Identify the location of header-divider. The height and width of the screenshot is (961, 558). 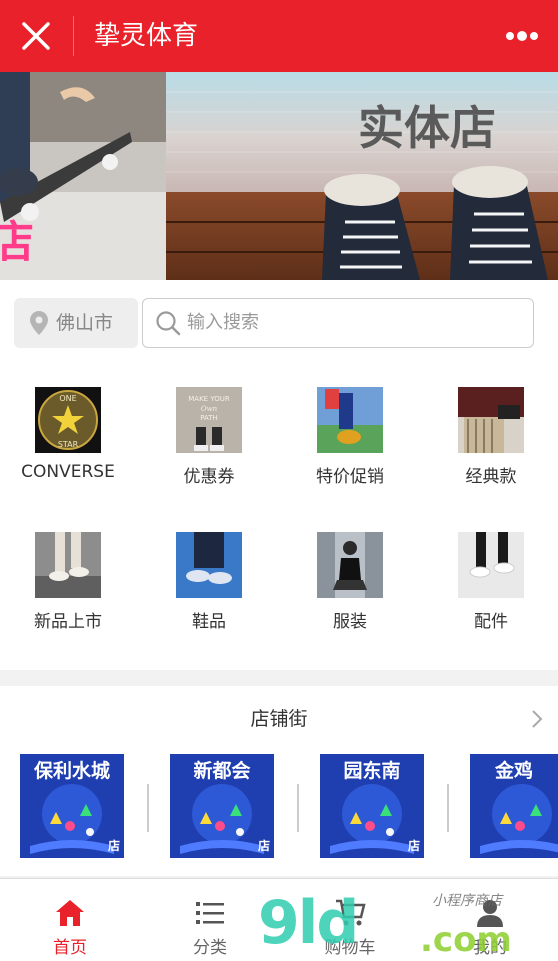
(73, 36).